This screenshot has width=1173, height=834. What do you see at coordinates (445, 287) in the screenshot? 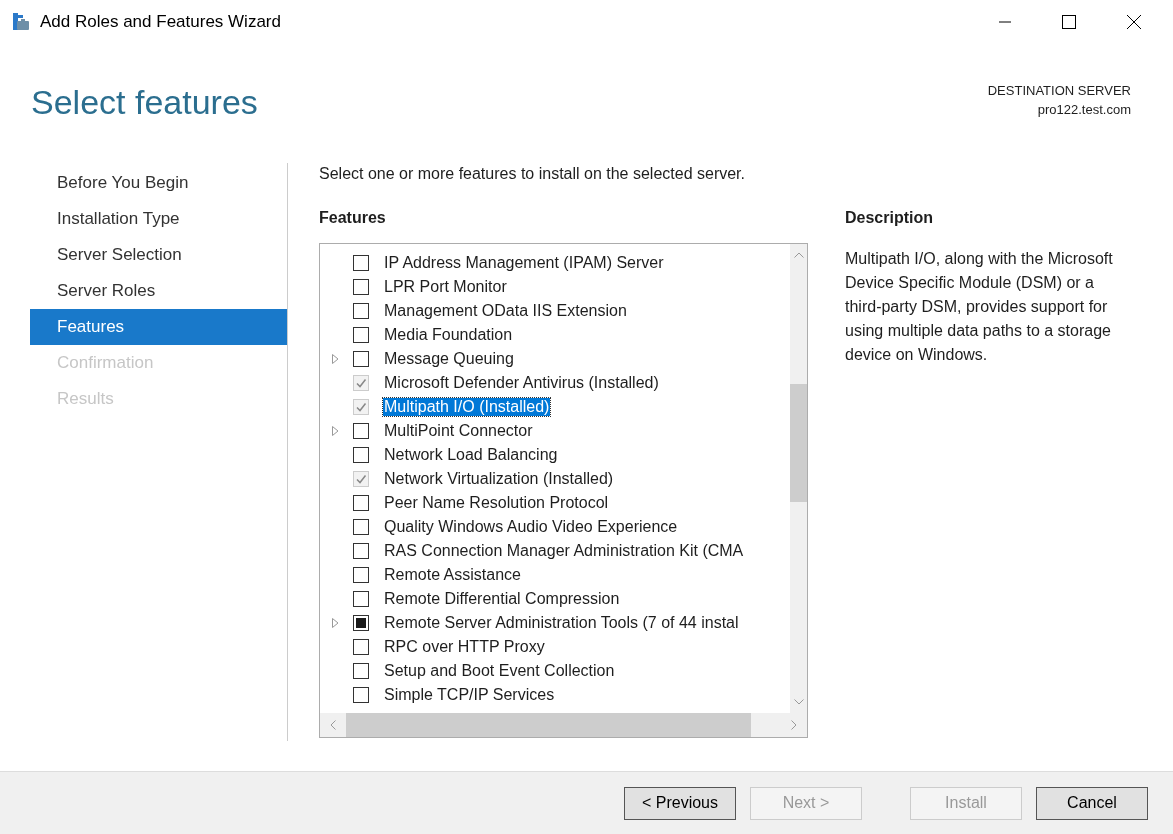
I see `feature-label: LPR Port Monitor` at bounding box center [445, 287].